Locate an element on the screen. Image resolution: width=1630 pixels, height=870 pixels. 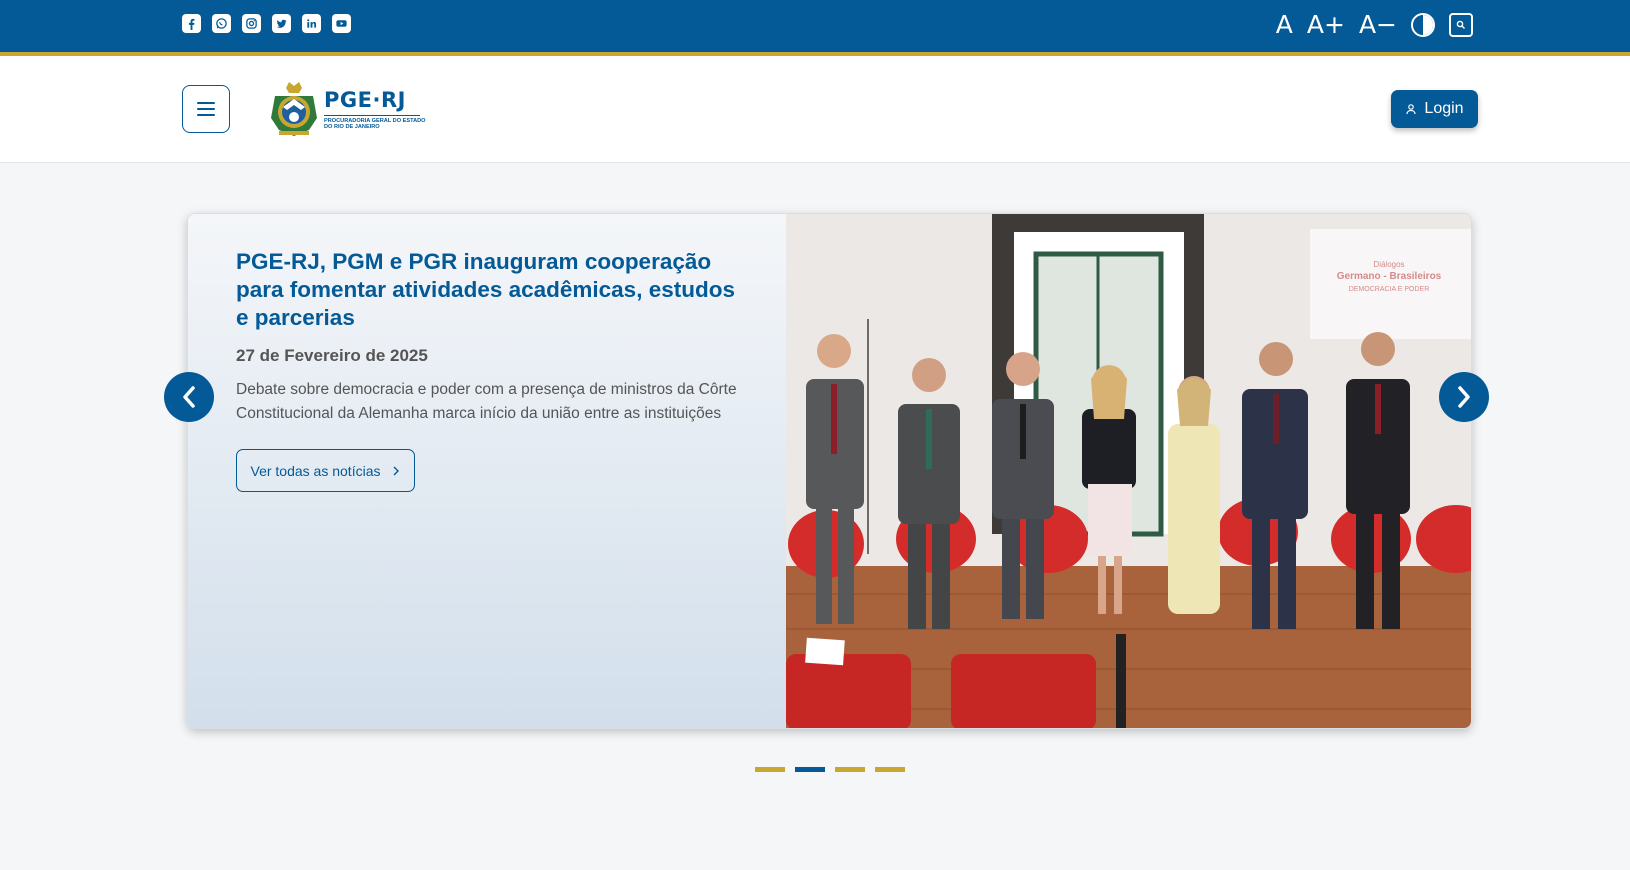
accessibility-controls: A A+ A− is located at coordinates (1374, 25).